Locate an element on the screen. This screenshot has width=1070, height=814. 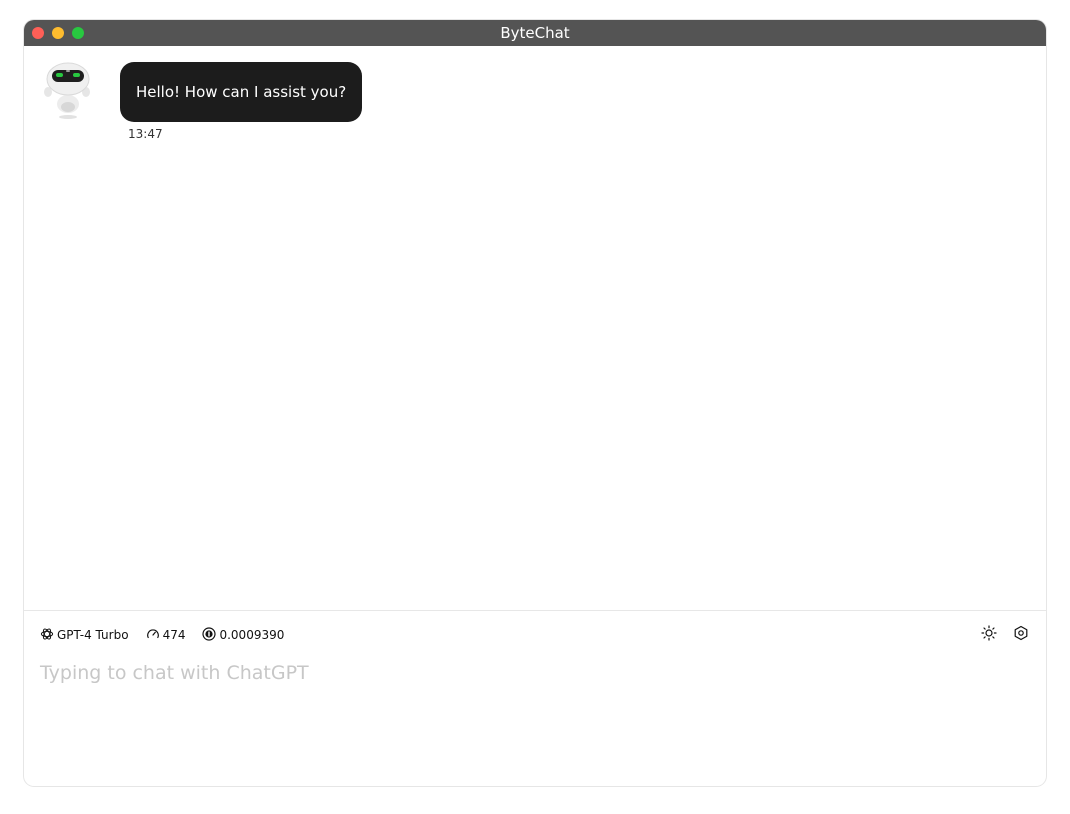
status-bar: GPT-4 Turbo 474 0.0009390 is located at coordinates (170, 635).